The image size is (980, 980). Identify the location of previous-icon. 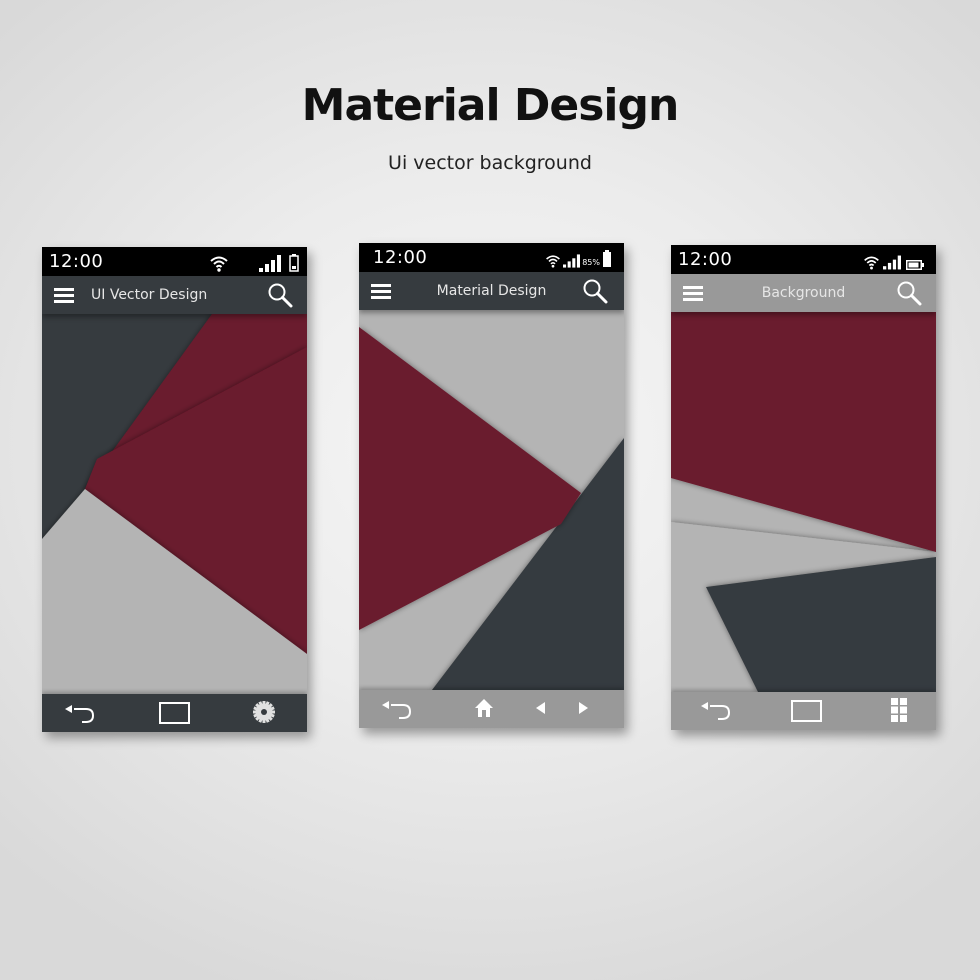
(541, 708).